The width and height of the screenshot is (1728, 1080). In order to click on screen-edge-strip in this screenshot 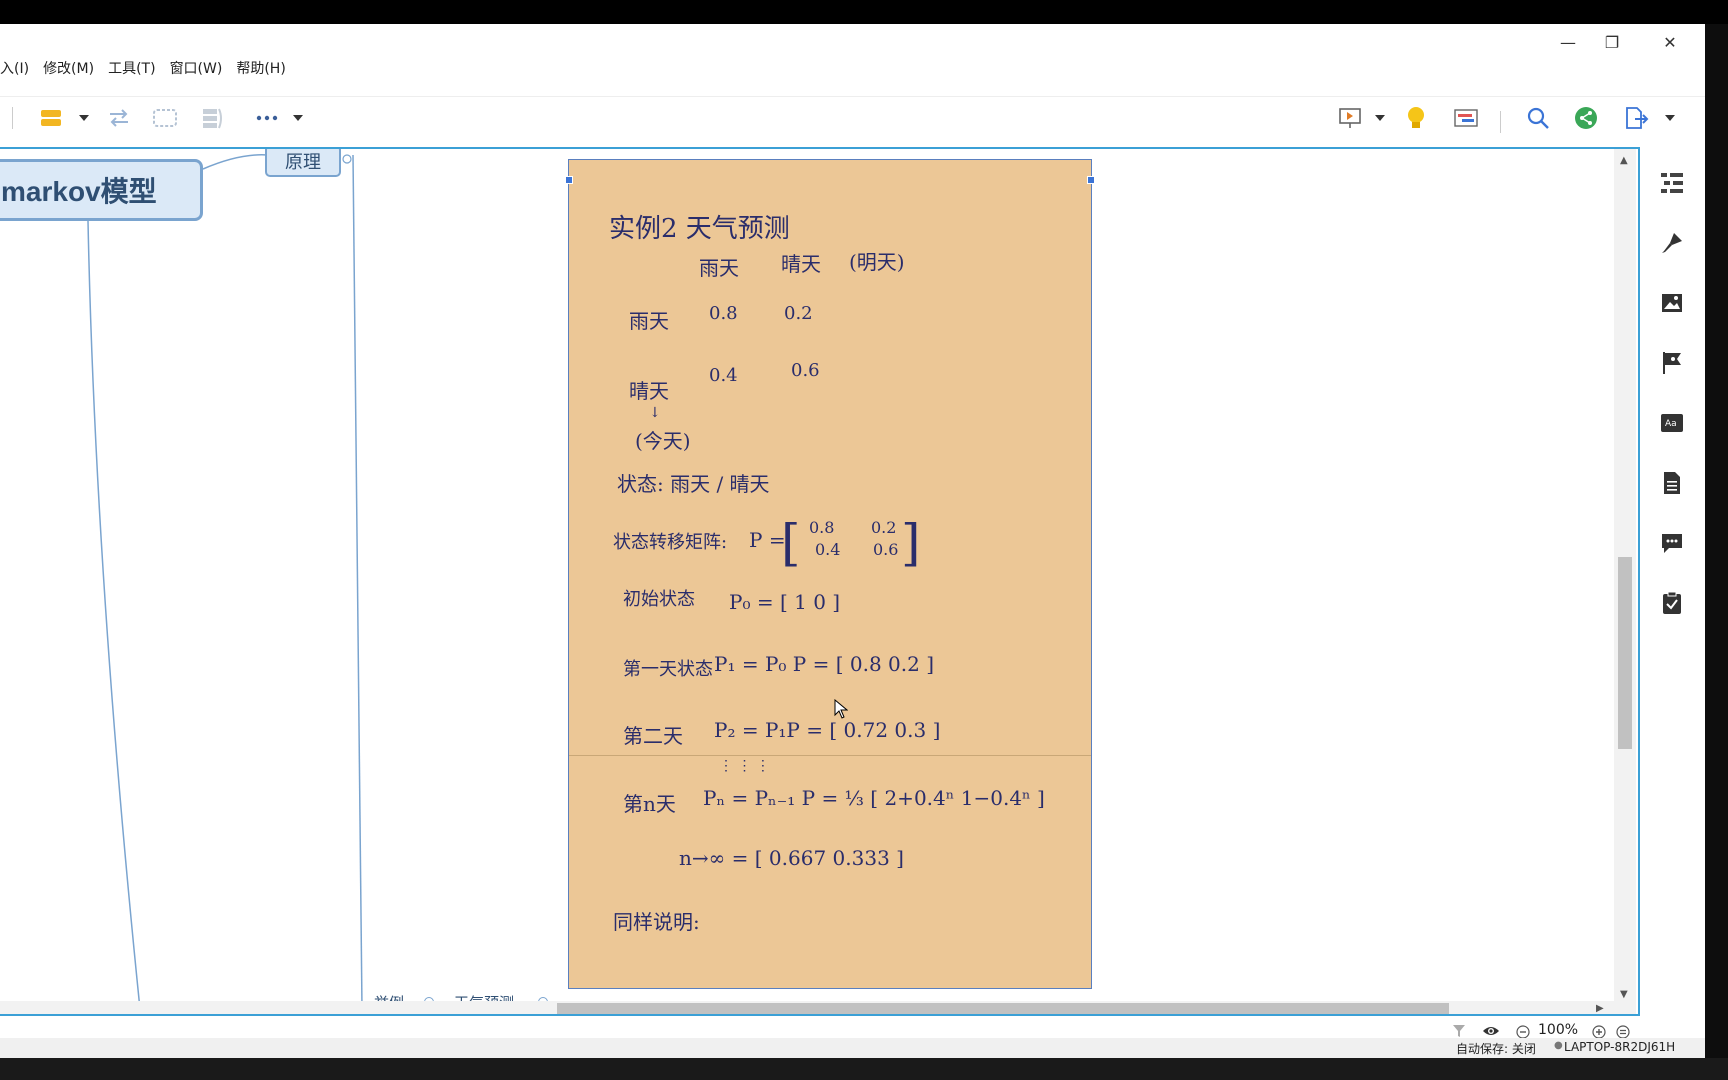, I will do `click(1716, 541)`.